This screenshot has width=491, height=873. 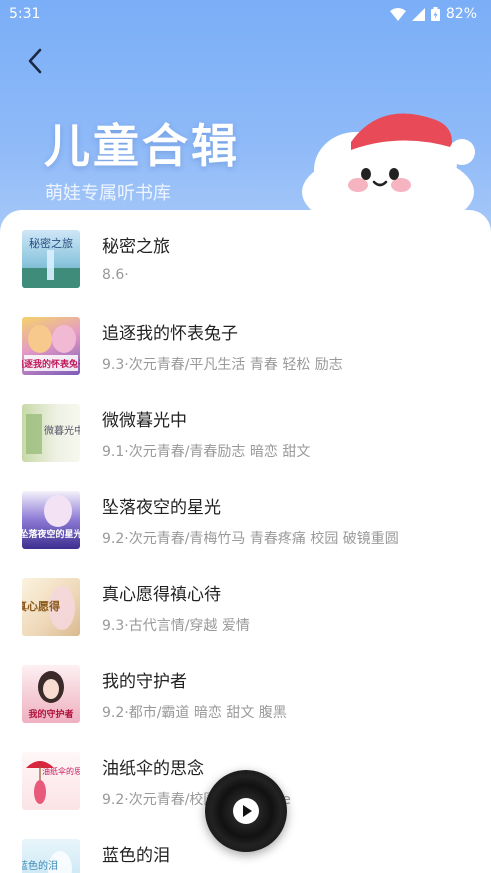 I want to click on book-cover: 坠落夜空的星光, so click(x=51, y=520).